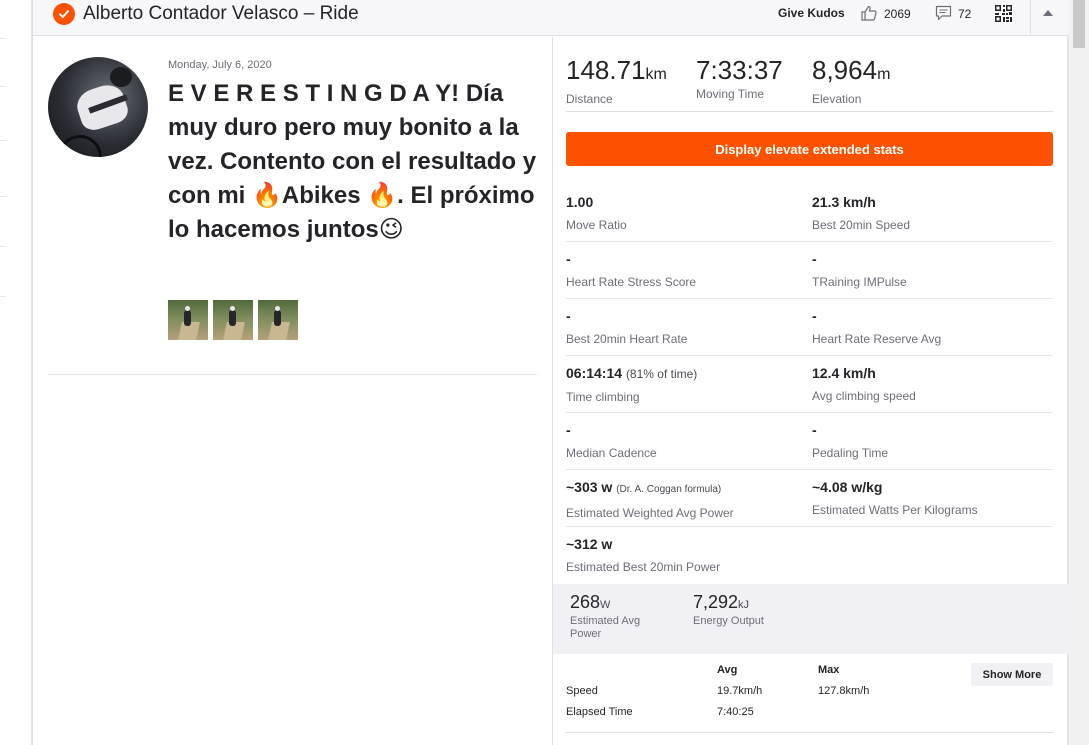 Image resolution: width=1089 pixels, height=745 pixels. What do you see at coordinates (850, 453) in the screenshot?
I see `stat-label: Pedaling Time` at bounding box center [850, 453].